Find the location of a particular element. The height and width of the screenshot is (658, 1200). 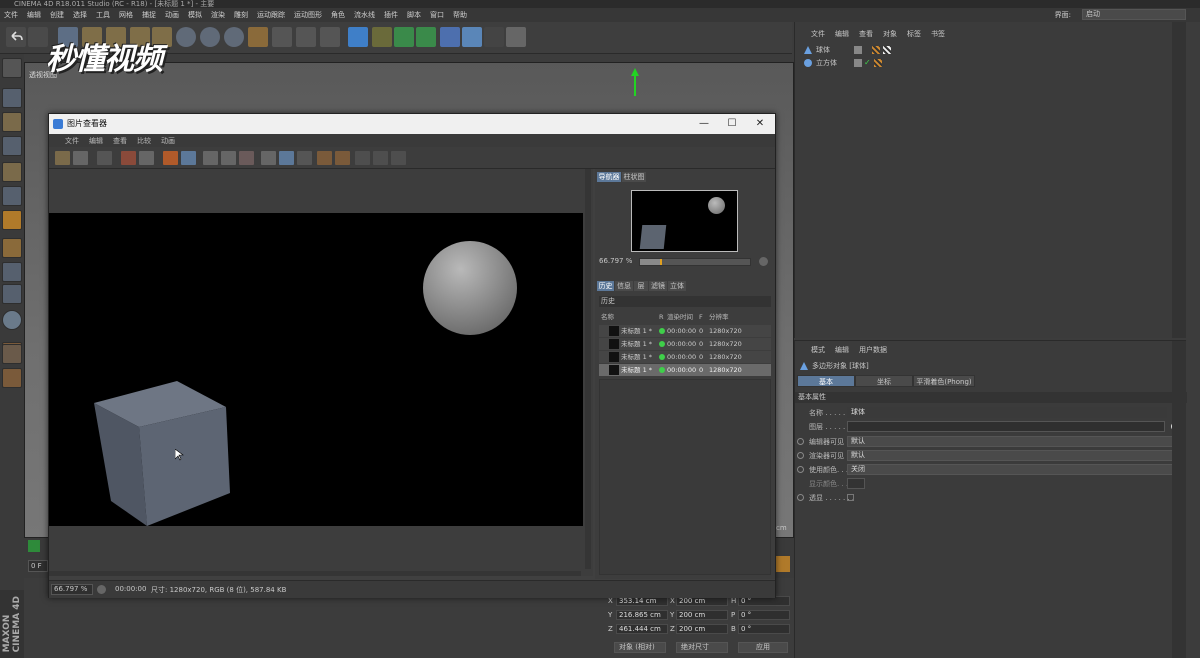

pv-menu-file: 文件 is located at coordinates (72, 141).